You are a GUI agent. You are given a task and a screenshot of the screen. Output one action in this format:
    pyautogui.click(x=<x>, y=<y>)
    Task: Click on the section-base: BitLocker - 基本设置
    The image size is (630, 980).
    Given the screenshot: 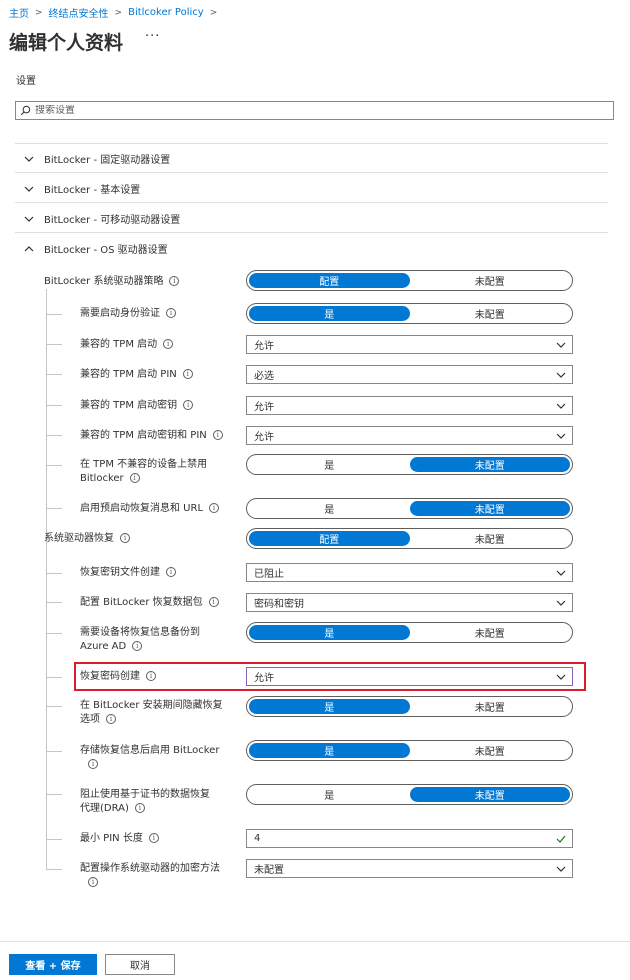 What is the action you would take?
    pyautogui.click(x=82, y=188)
    